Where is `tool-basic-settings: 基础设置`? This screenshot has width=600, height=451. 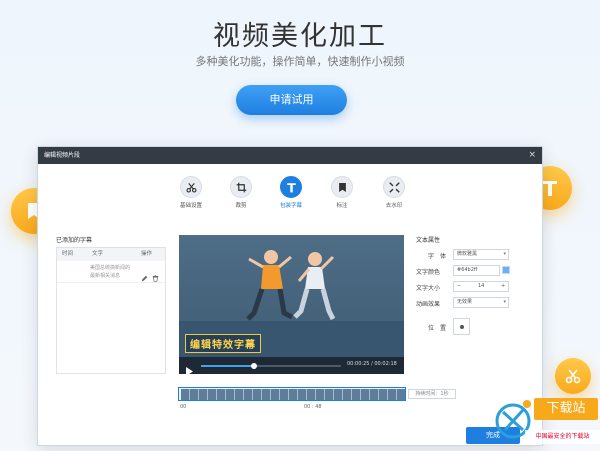 tool-basic-settings: 基础设置 is located at coordinates (191, 192).